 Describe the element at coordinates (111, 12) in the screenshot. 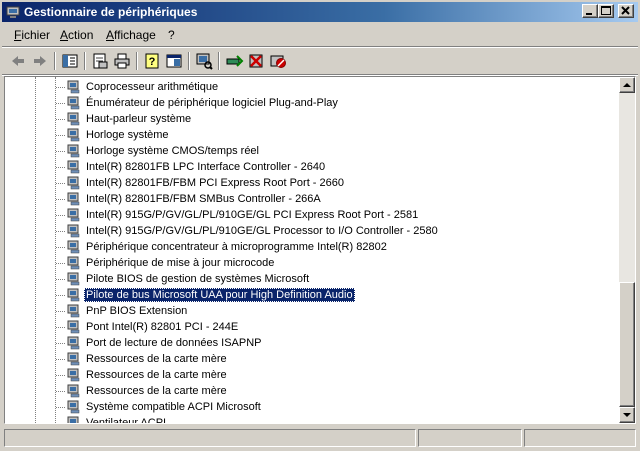

I see `window-title: Gestionnaire de périphériques` at that location.